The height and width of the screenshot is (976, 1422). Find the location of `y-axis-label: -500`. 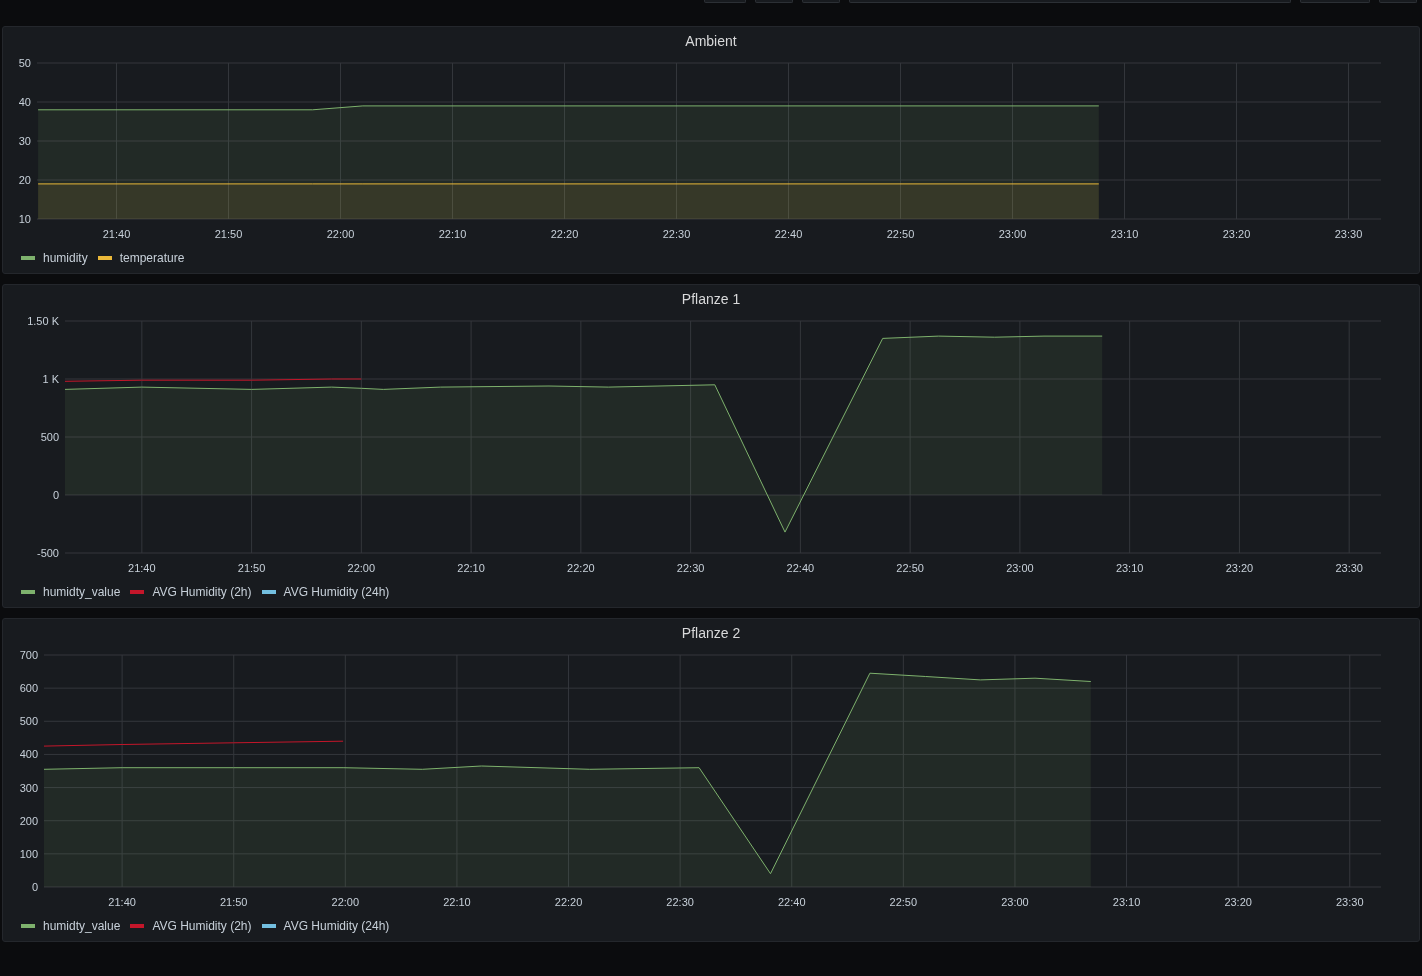

y-axis-label: -500 is located at coordinates (47, 553).